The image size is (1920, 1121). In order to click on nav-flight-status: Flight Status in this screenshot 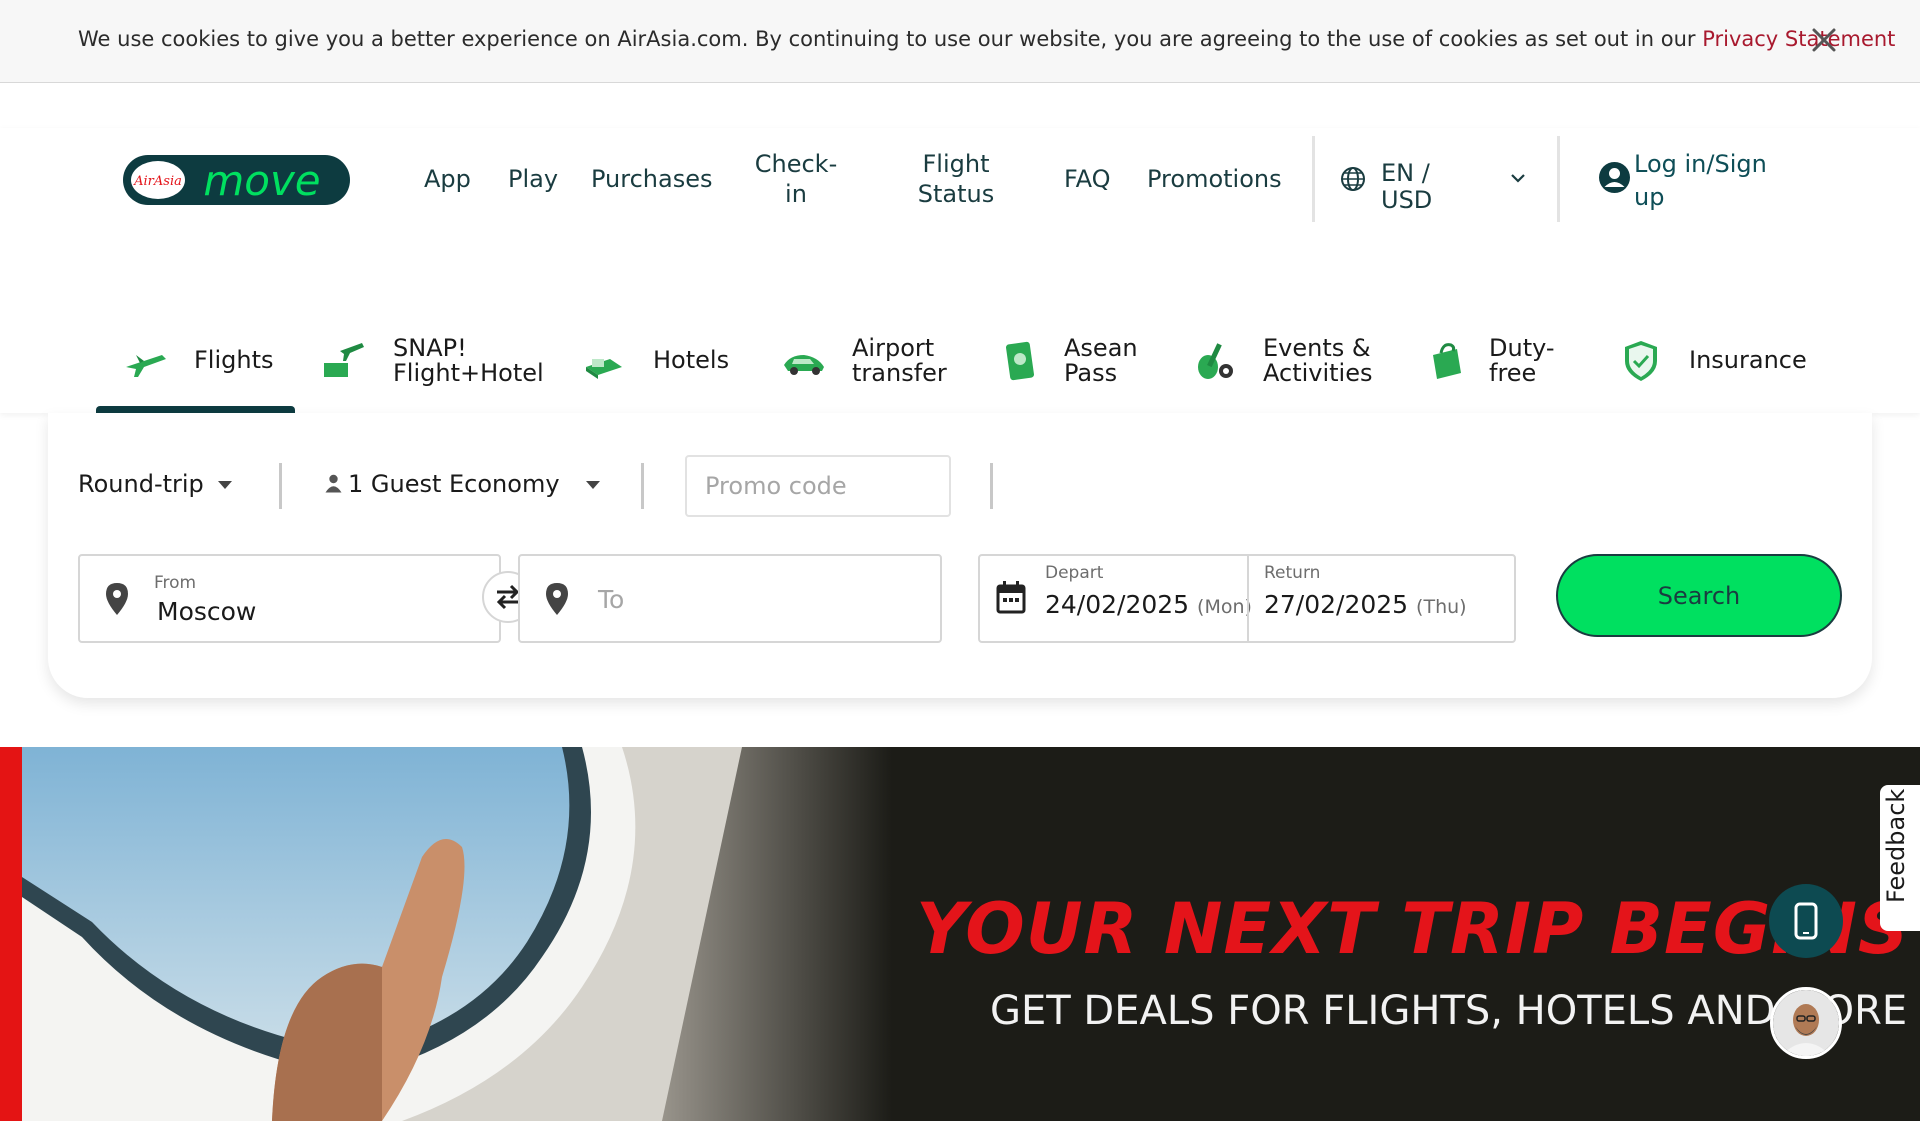, I will do `click(956, 179)`.